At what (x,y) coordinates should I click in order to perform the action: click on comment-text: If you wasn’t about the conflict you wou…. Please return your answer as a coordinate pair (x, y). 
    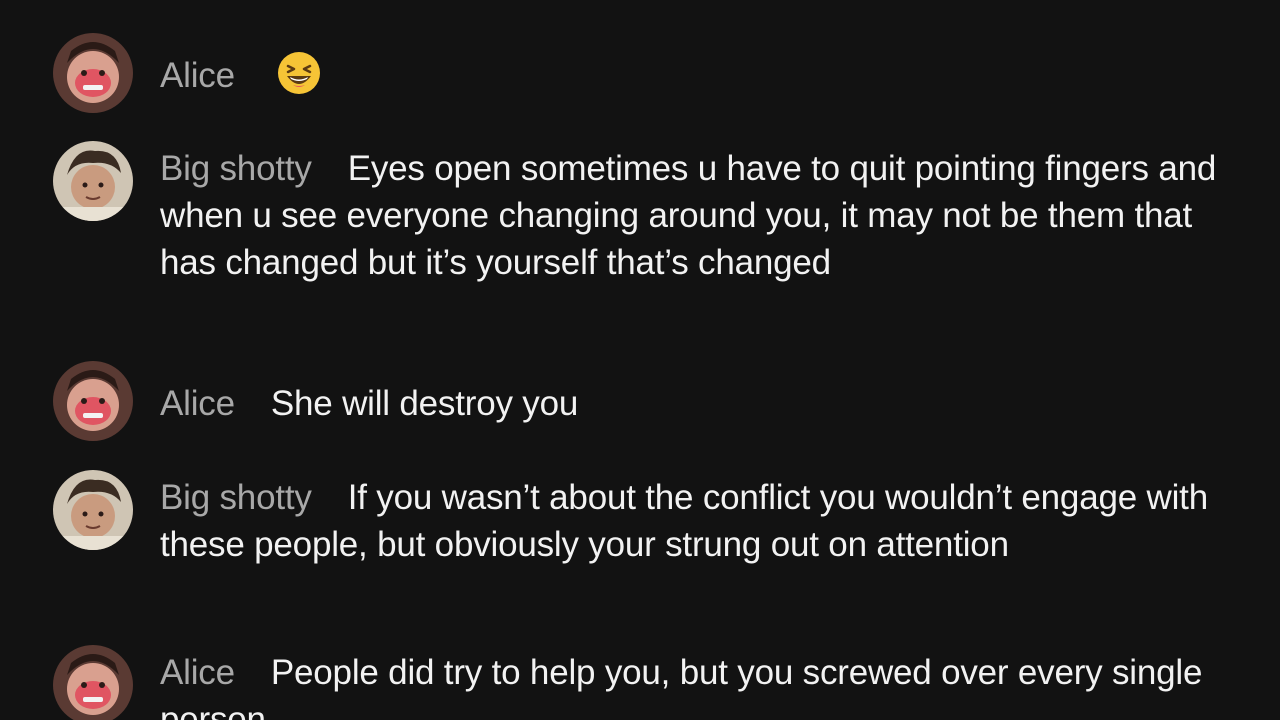
    Looking at the image, I should click on (684, 521).